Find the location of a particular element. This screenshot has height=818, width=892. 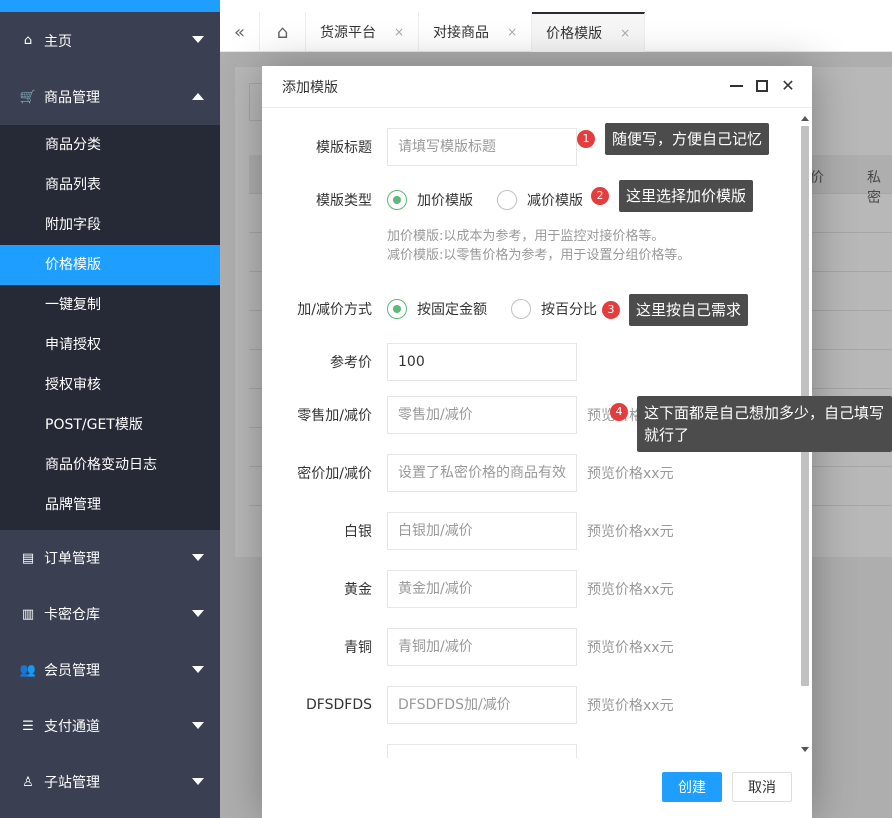

nav-group-card-warehouse: ▥ 卡密仓库 is located at coordinates (110, 614).